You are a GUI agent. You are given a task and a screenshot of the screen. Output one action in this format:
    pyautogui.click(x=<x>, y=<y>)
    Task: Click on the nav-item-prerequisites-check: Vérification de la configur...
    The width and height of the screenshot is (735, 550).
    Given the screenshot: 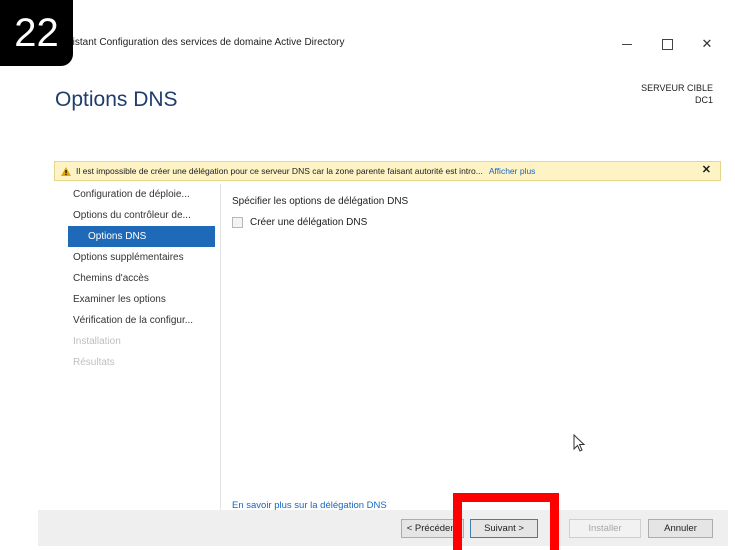 What is the action you would take?
    pyautogui.click(x=141, y=320)
    